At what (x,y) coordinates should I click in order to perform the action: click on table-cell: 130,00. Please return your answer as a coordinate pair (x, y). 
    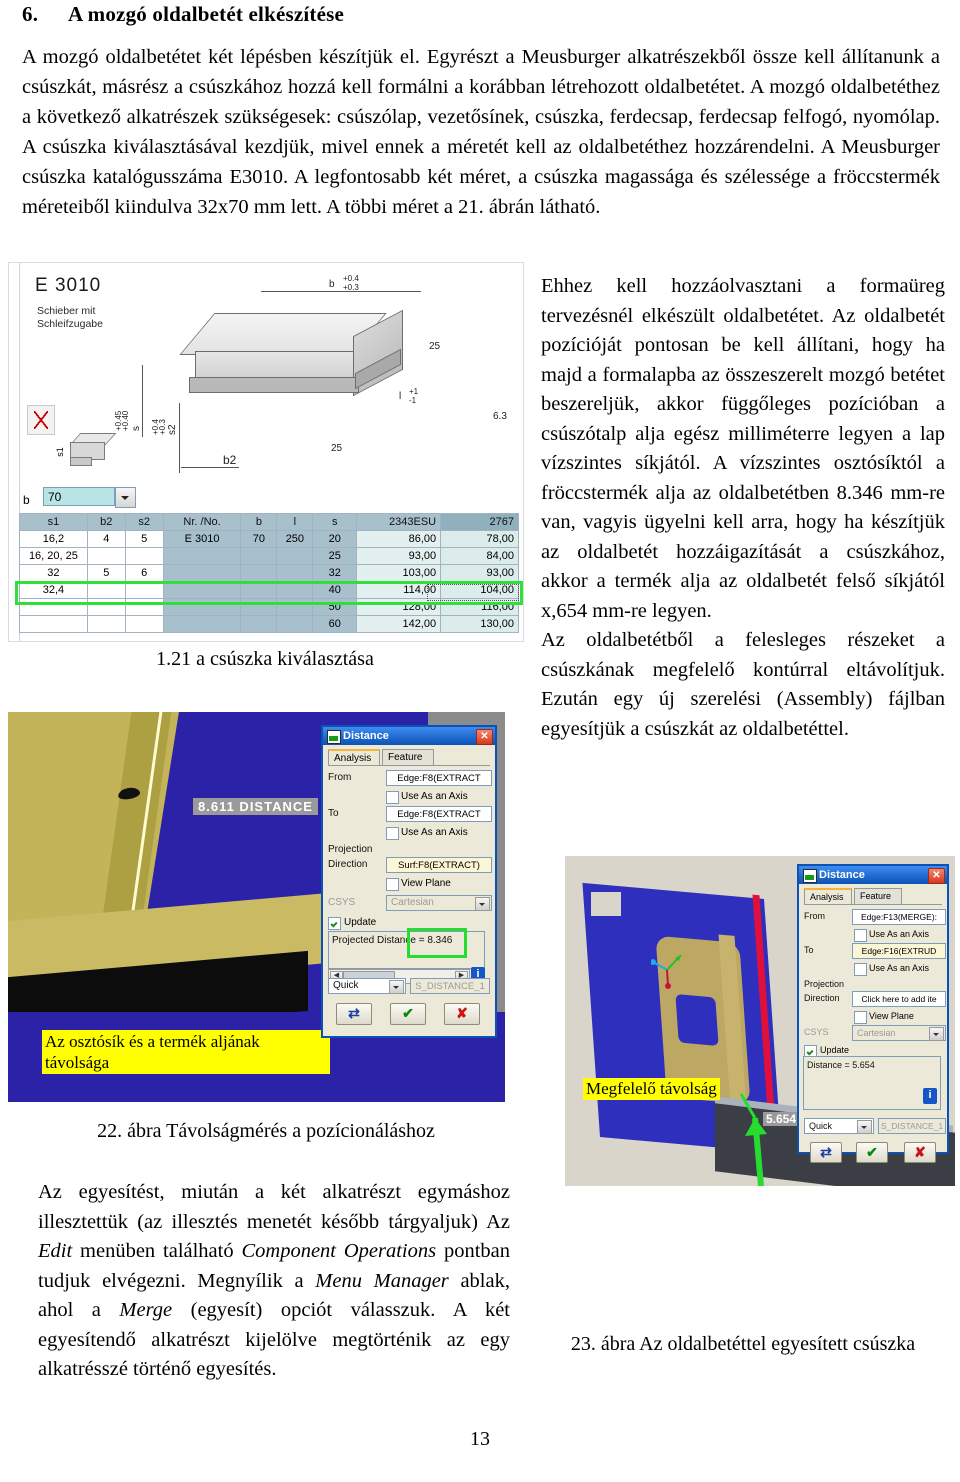
    Looking at the image, I should click on (479, 624).